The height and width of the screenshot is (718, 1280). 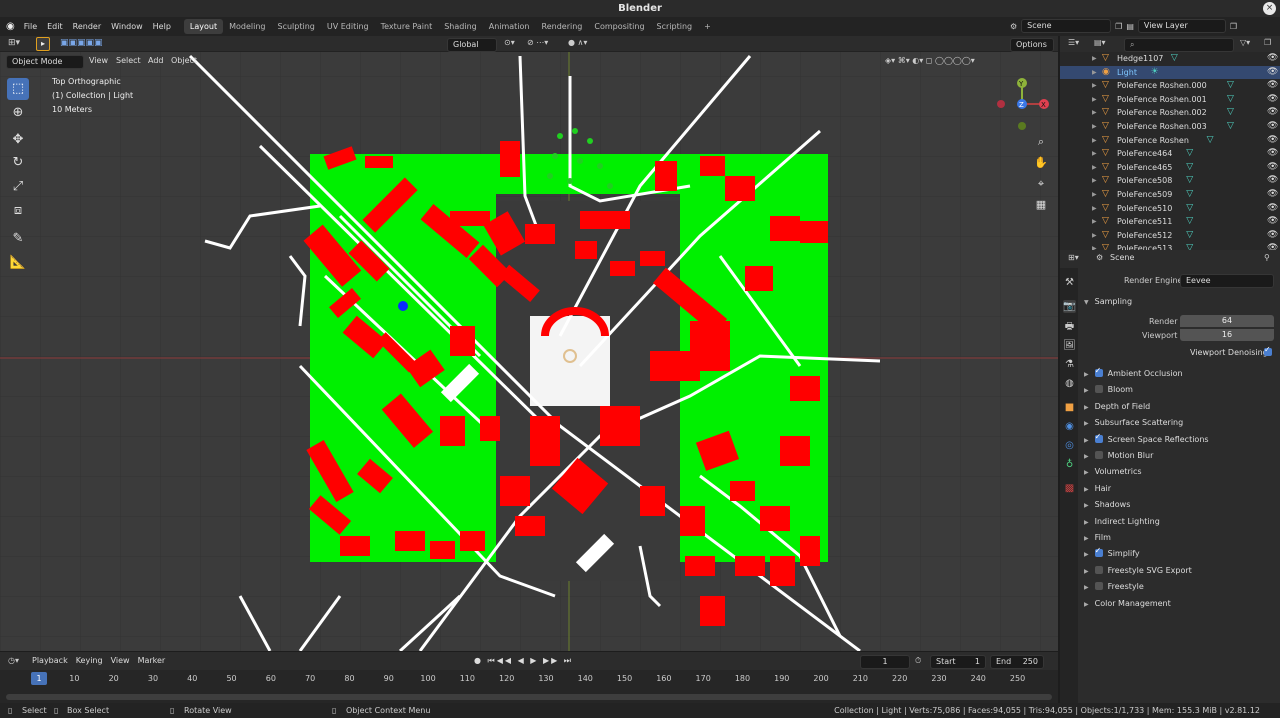 What do you see at coordinates (50, 661) in the screenshot?
I see `timeline-menu-playback: Playback` at bounding box center [50, 661].